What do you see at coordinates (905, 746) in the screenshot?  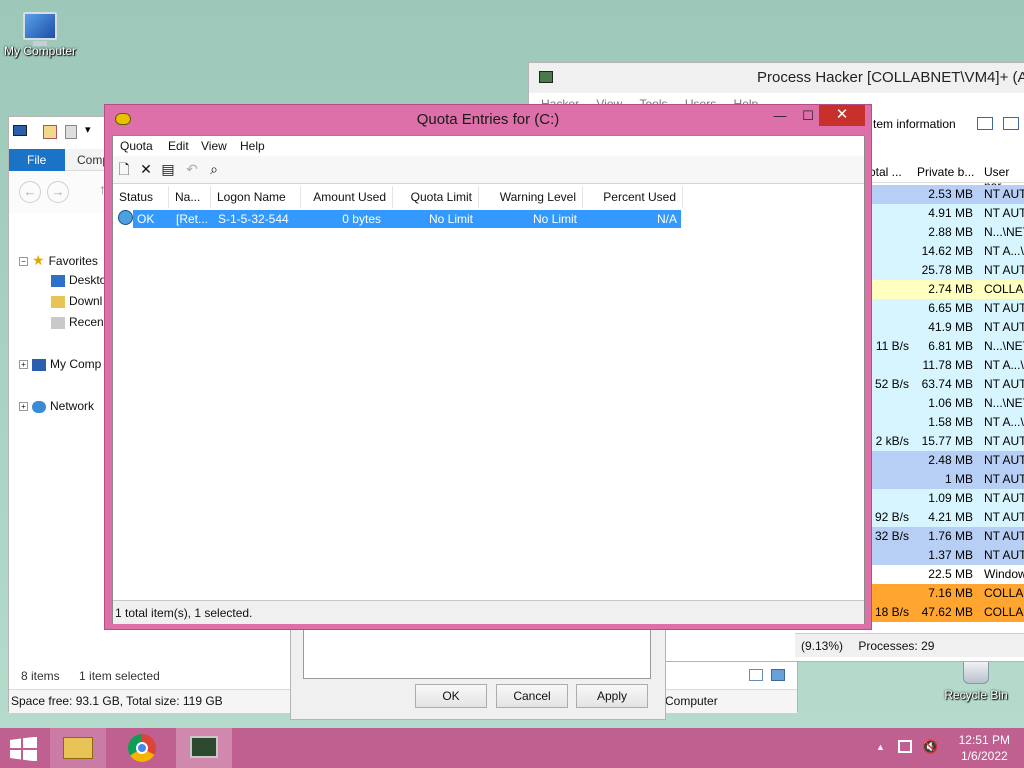 I see `network-status-icon` at bounding box center [905, 746].